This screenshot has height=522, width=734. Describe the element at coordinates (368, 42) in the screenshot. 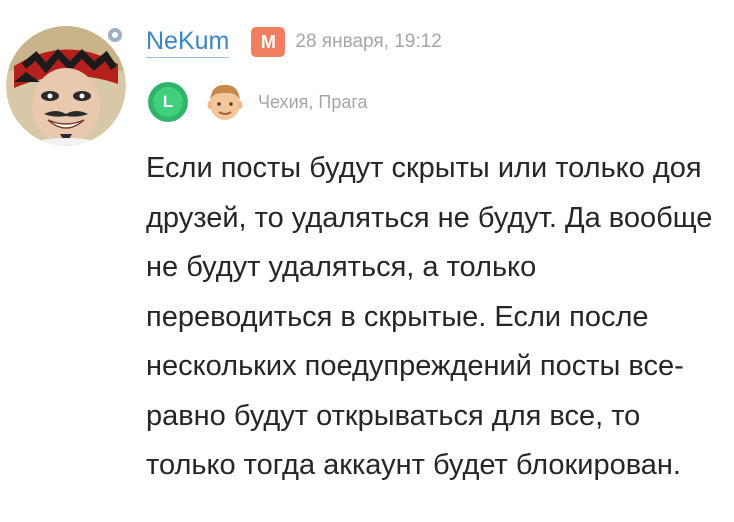

I see `post-timestamp: 28 января, 19:12` at that location.